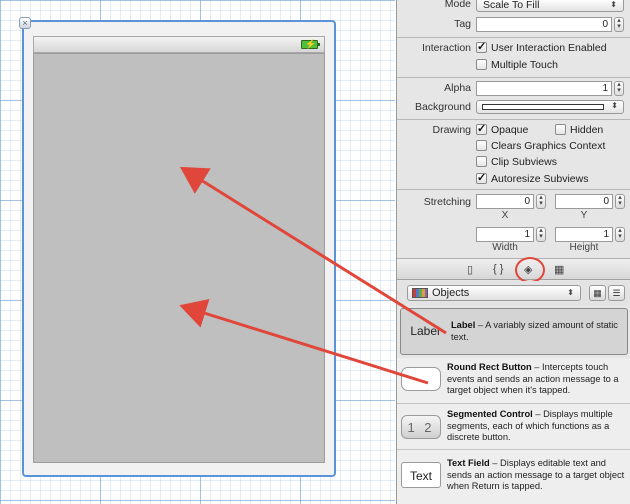 The image size is (630, 504). Describe the element at coordinates (513, 270) in the screenshot. I see `library-tab-bar: ▯ { } ◈ ▦` at that location.